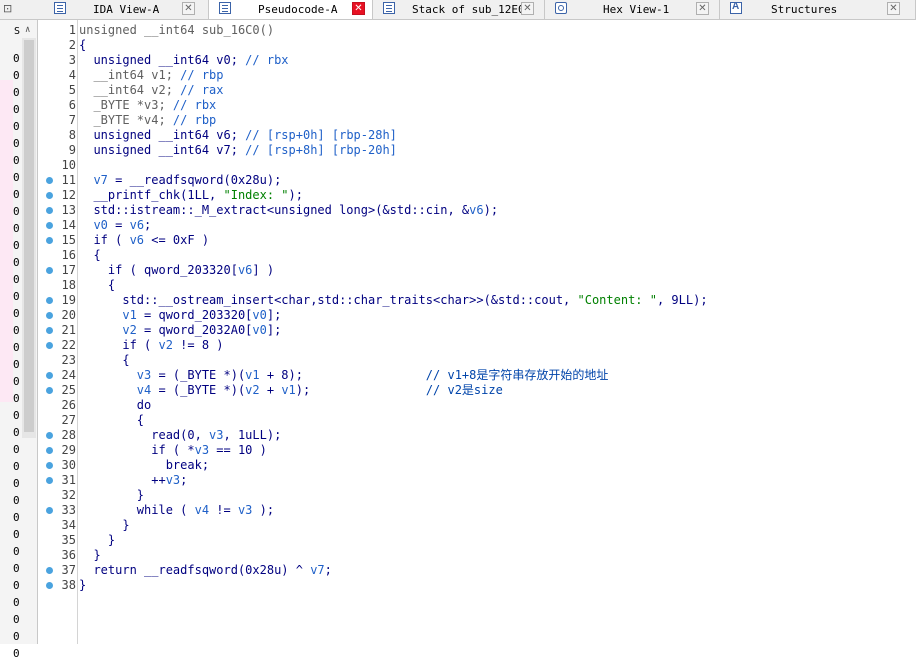 The height and width of the screenshot is (662, 916). Describe the element at coordinates (115, 225) in the screenshot. I see `code-text: v0 = v6;` at that location.